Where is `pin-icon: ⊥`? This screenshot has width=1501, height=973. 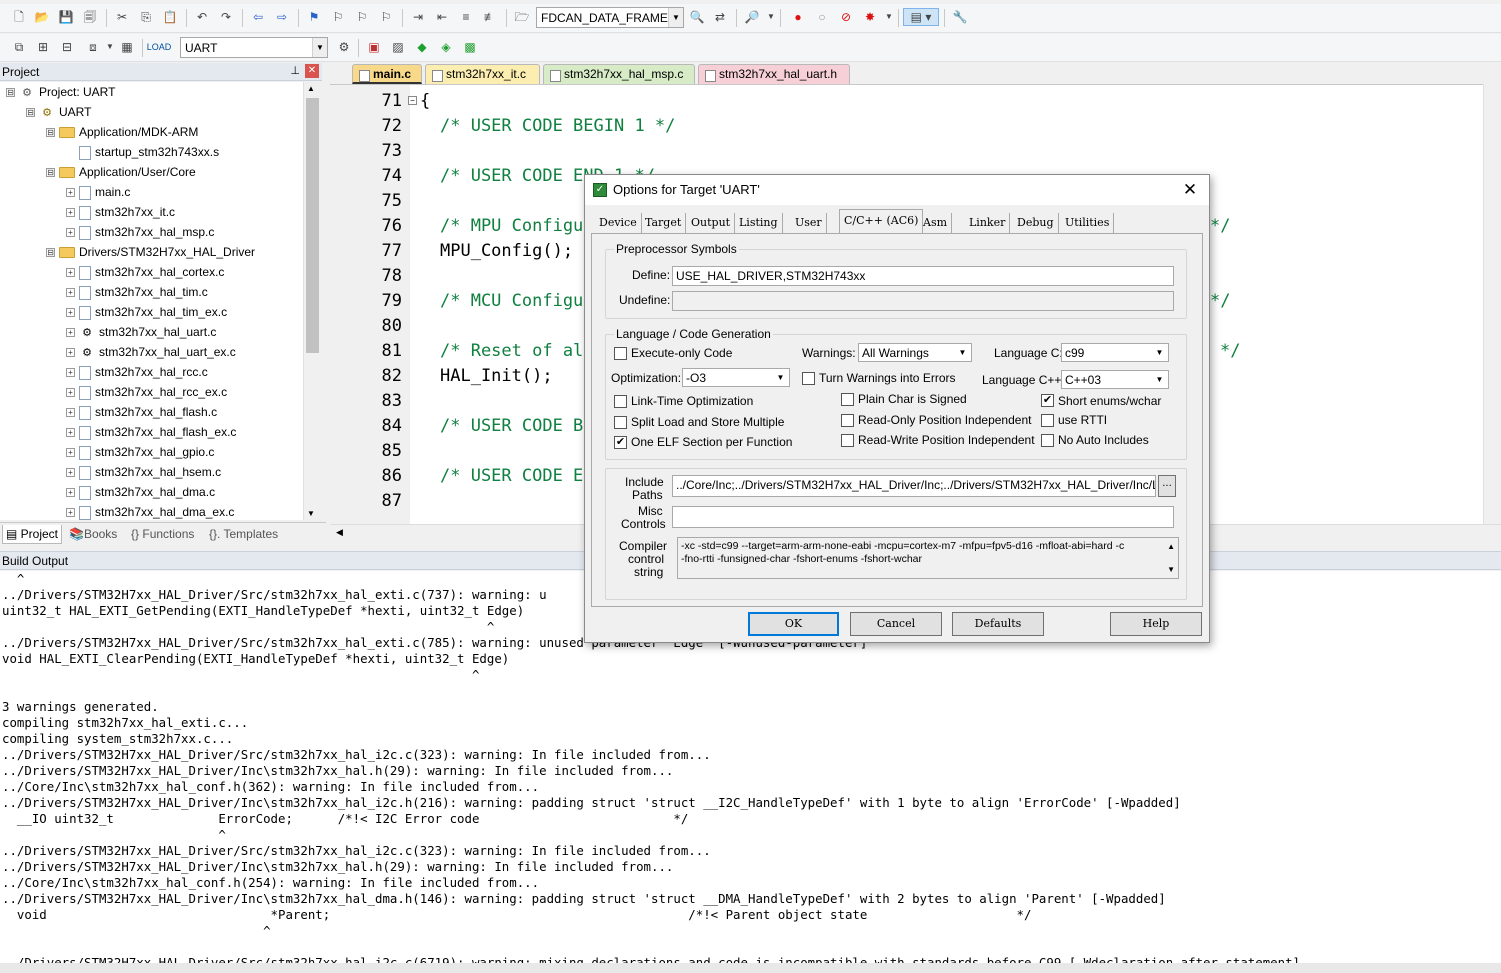
pin-icon: ⊥ is located at coordinates (295, 70).